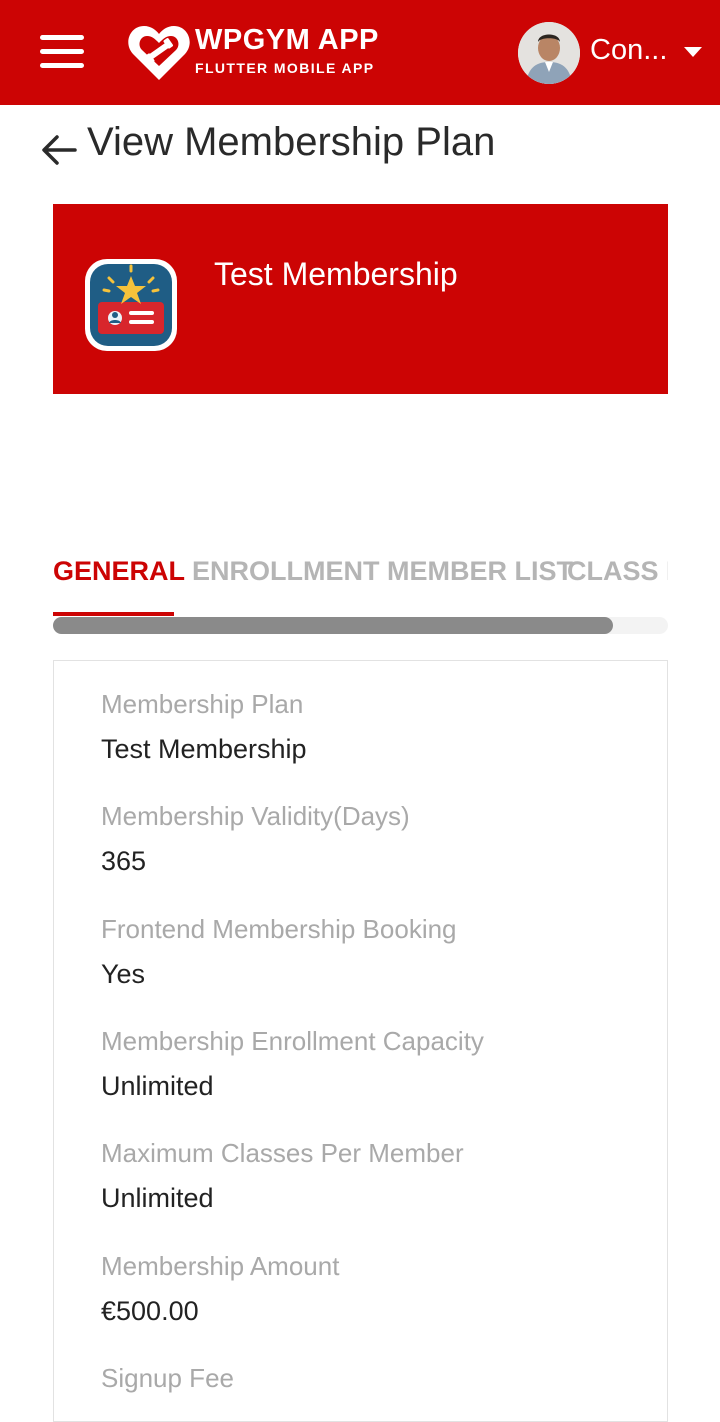  What do you see at coordinates (131, 305) in the screenshot?
I see `membership-card-icon` at bounding box center [131, 305].